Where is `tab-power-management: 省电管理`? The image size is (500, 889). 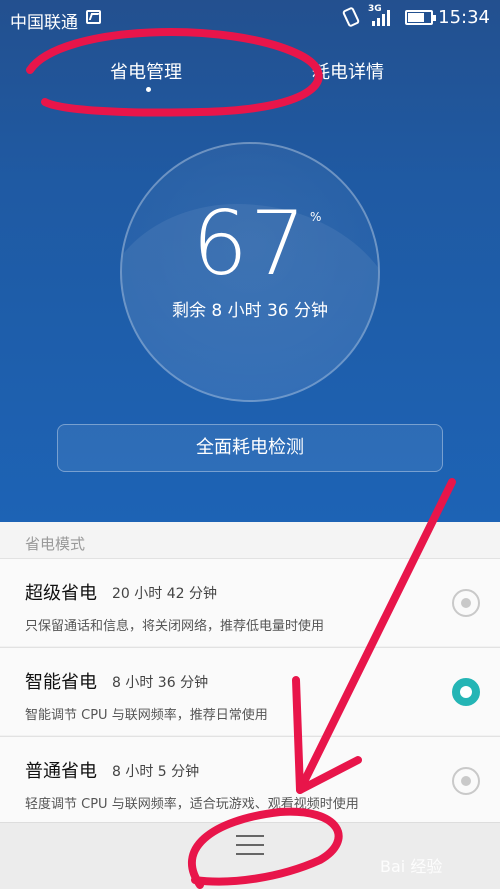 tab-power-management: 省电管理 is located at coordinates (146, 71).